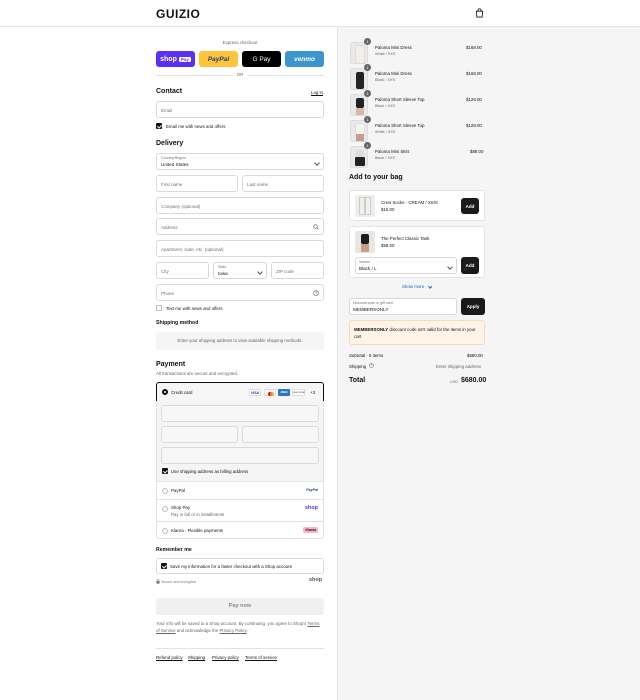  Describe the element at coordinates (165, 392) in the screenshot. I see `credit-card-radio` at that location.